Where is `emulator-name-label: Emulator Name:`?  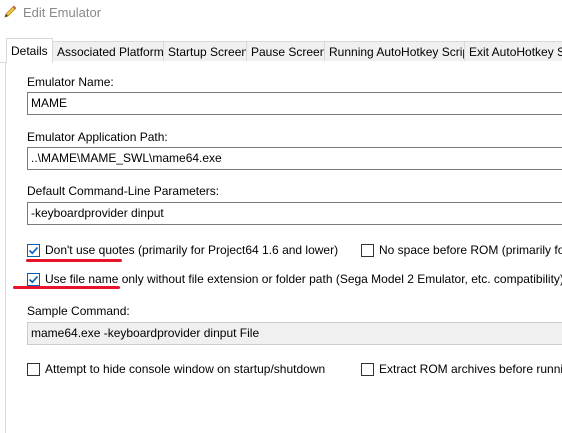 emulator-name-label: Emulator Name: is located at coordinates (70, 82).